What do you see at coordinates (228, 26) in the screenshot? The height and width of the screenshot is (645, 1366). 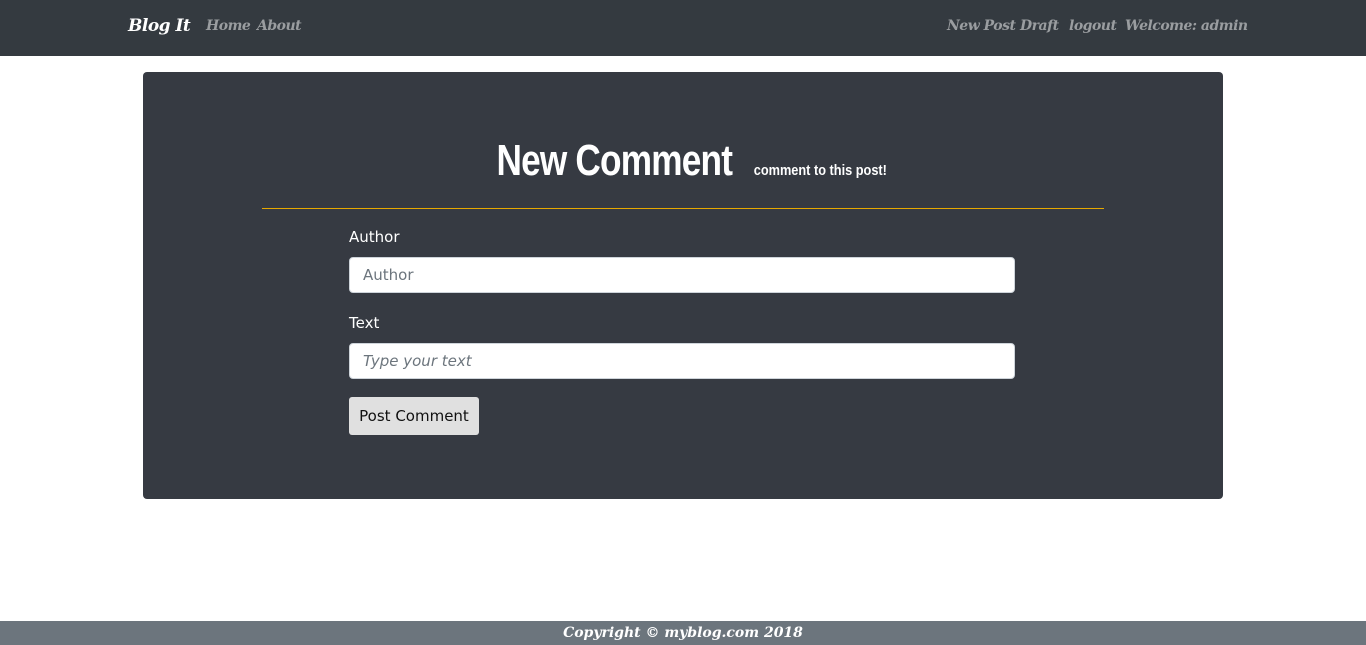 I see `nav-home: Home` at bounding box center [228, 26].